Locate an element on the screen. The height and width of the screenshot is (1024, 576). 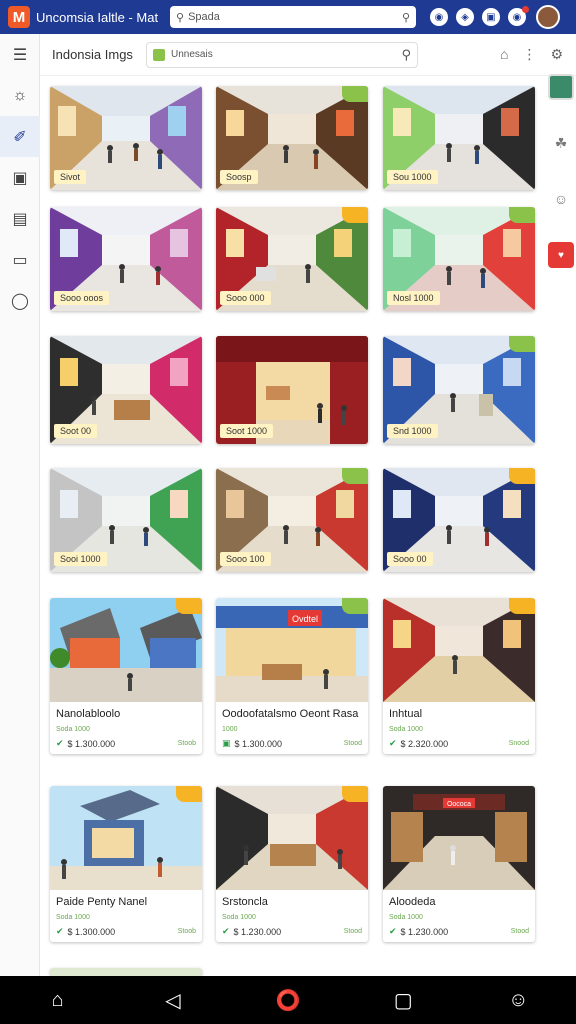
image-card: Soot 00 is located at coordinates (126, 390).